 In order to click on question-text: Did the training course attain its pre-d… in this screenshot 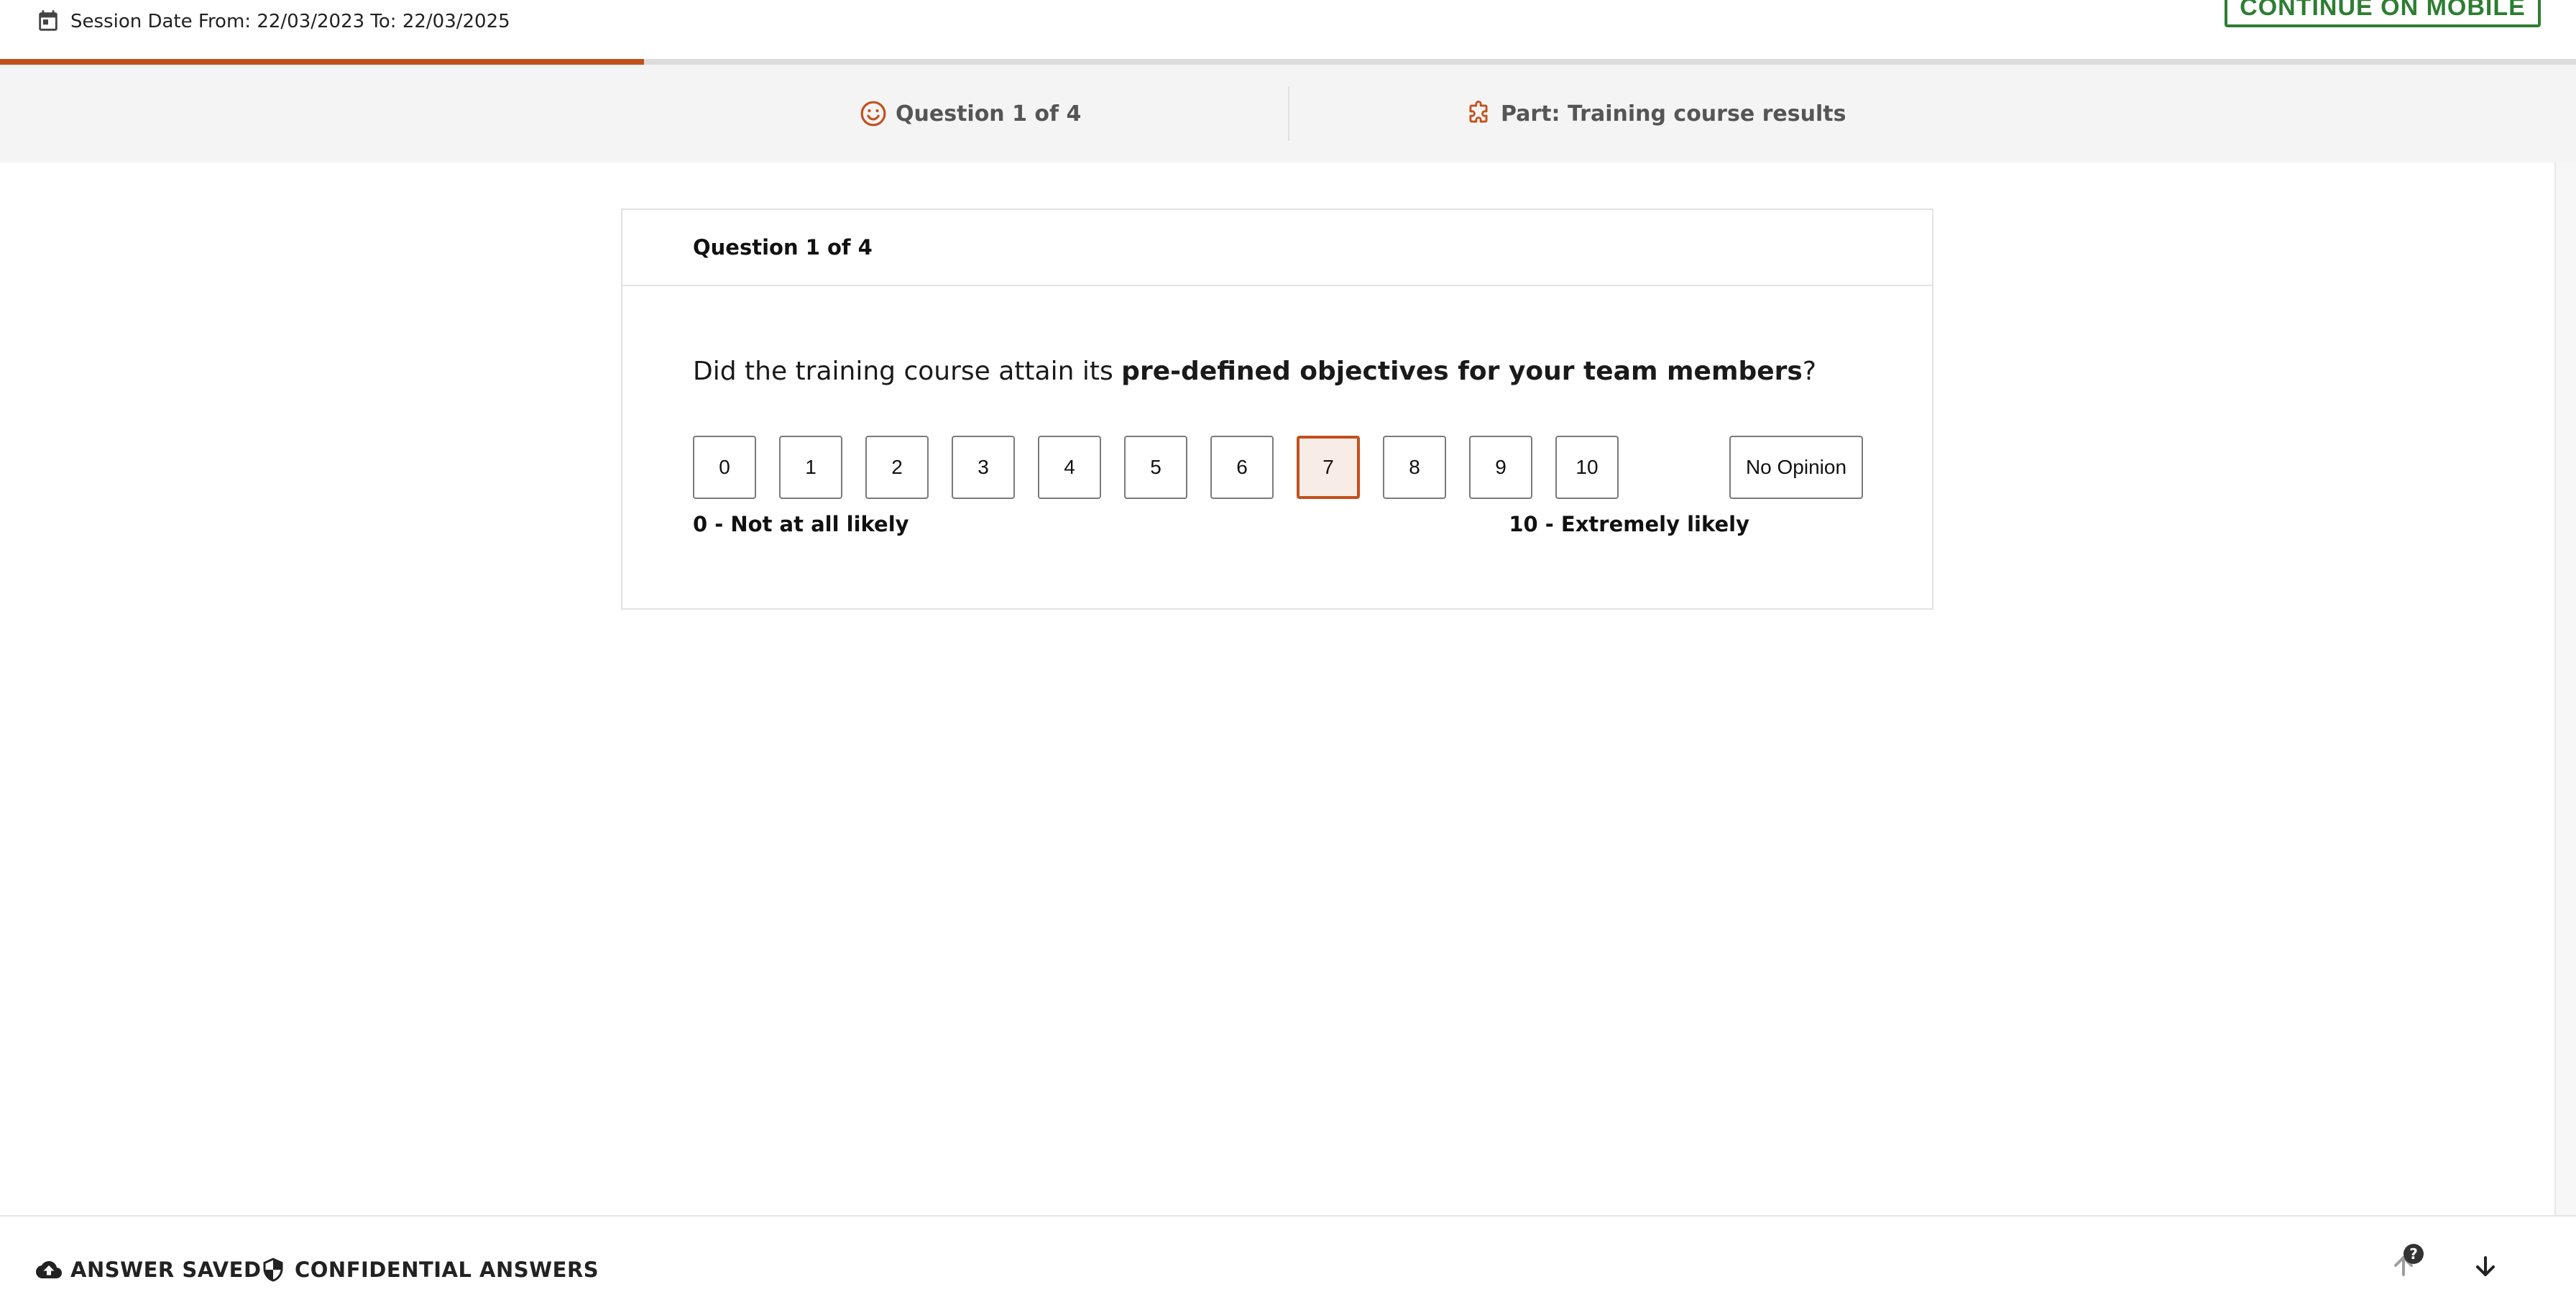, I will do `click(1254, 371)`.